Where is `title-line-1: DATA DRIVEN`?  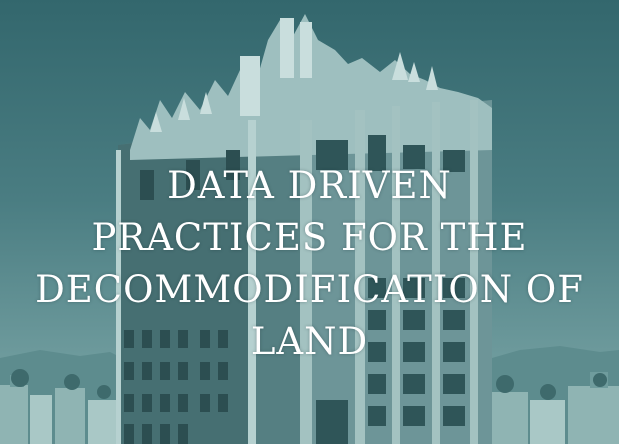
title-line-1: DATA DRIVEN is located at coordinates (309, 185).